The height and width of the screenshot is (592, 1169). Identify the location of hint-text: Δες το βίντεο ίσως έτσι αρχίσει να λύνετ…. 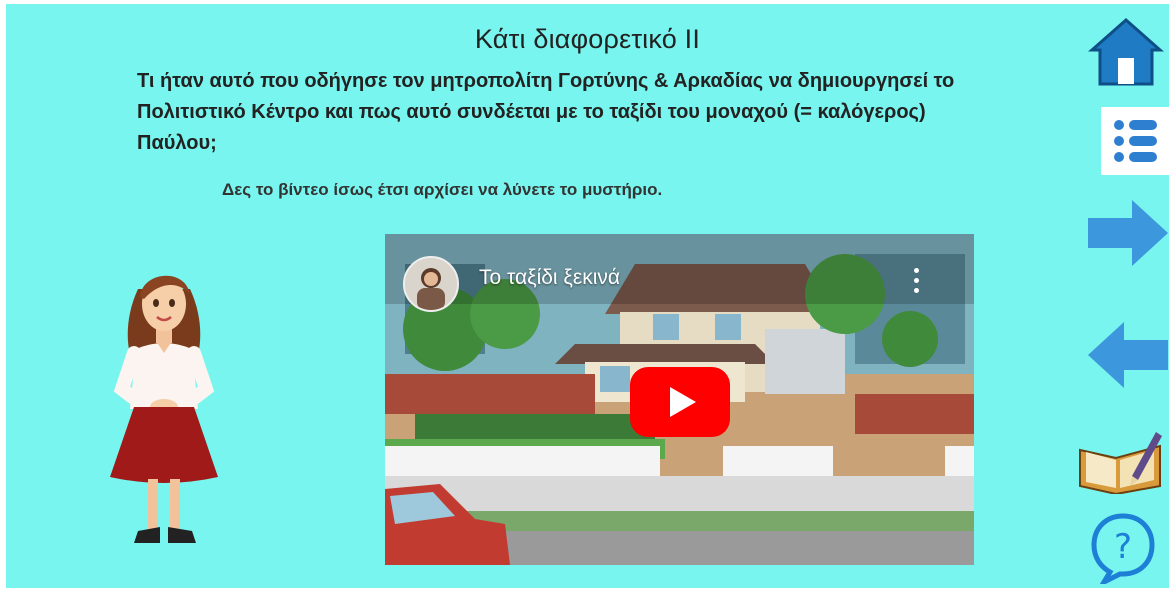
(442, 189).